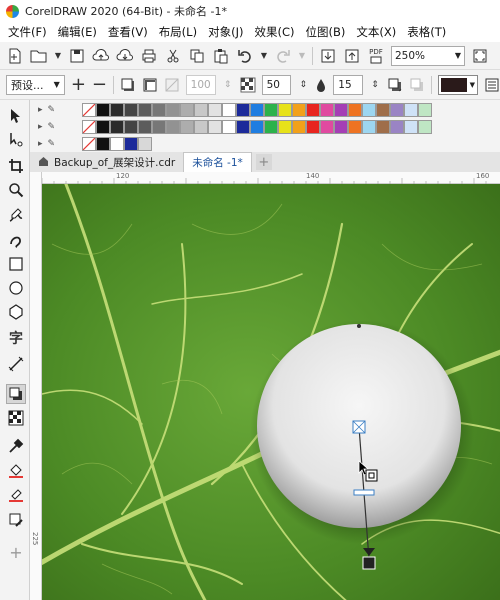 This screenshot has width=500, height=600. Describe the element at coordinates (39, 56) in the screenshot. I see `open-folder-icon` at that location.